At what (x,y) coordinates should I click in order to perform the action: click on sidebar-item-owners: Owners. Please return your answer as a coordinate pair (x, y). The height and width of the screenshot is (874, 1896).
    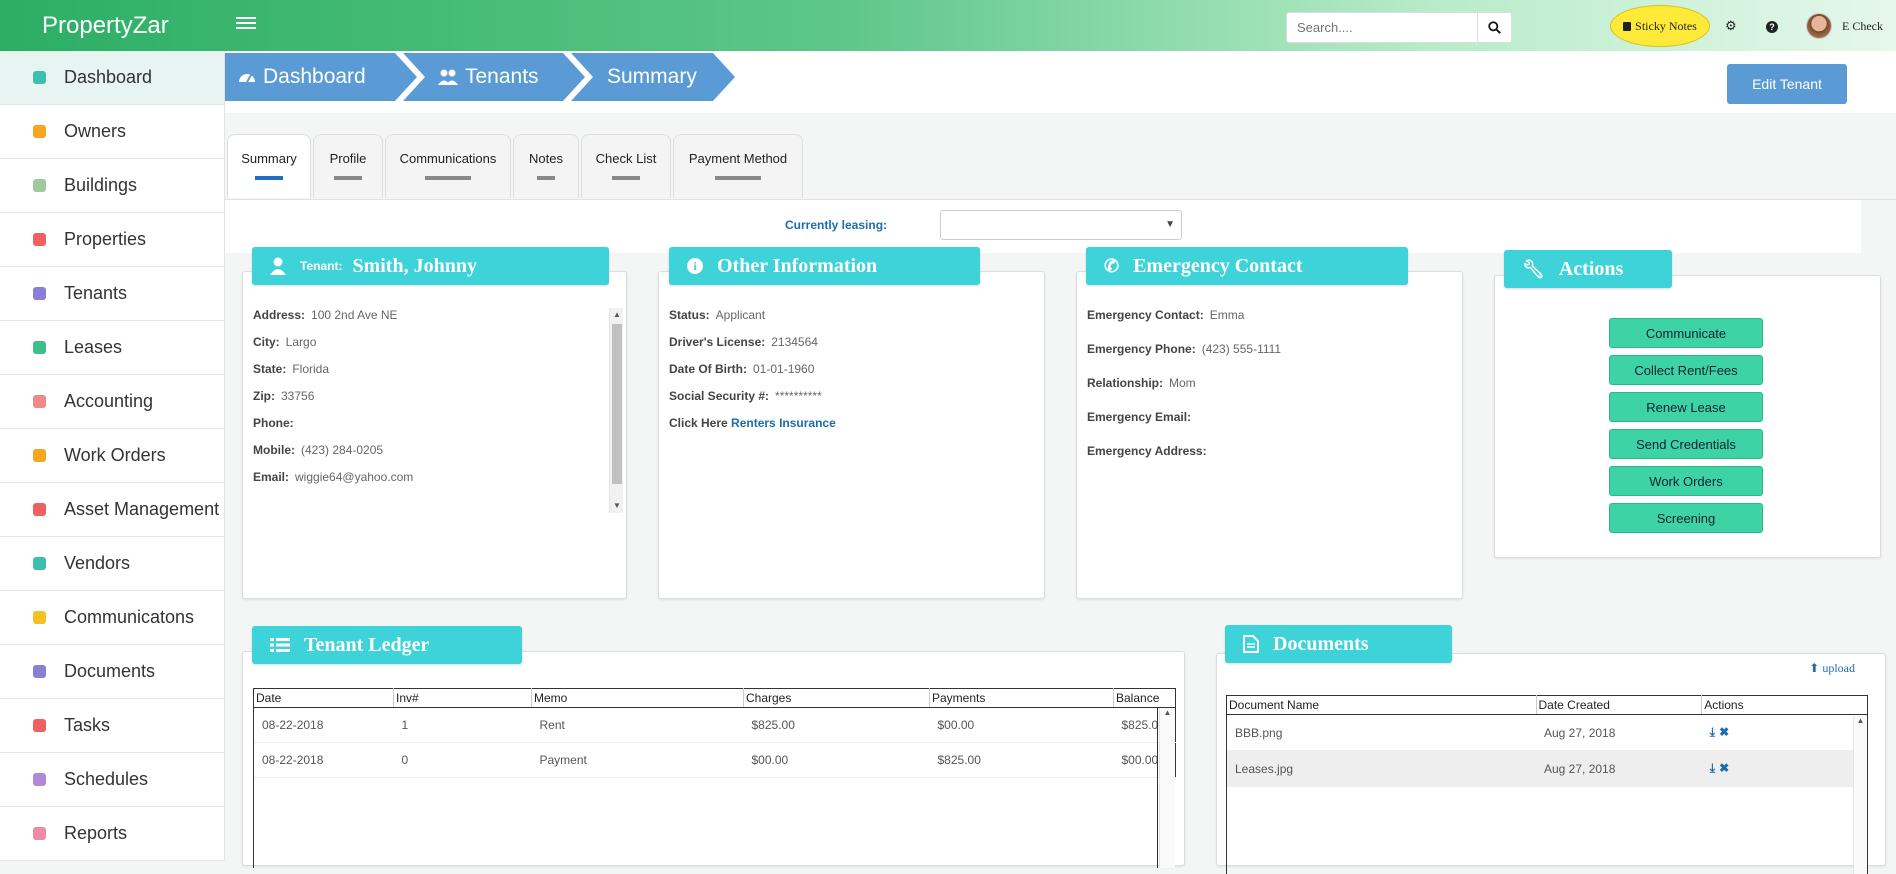
    Looking at the image, I should click on (112, 132).